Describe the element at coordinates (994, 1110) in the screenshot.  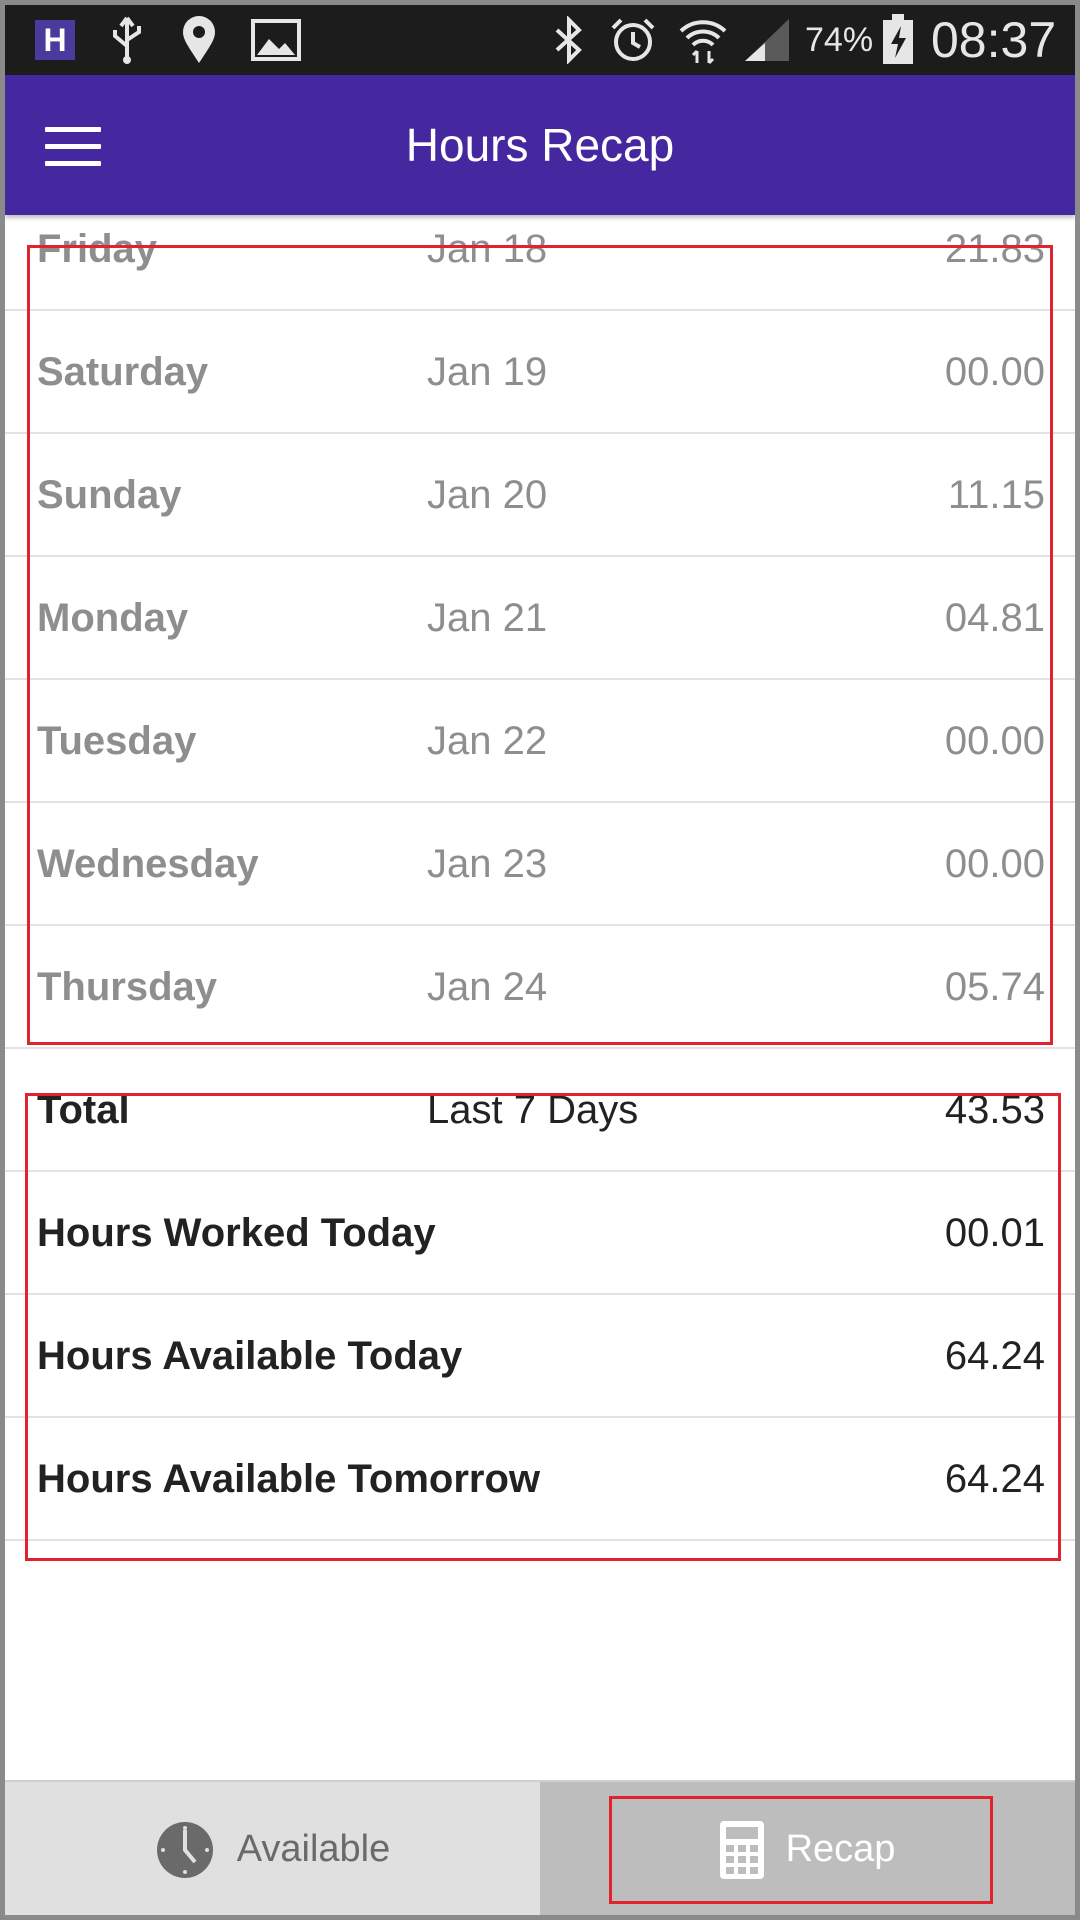
I see `summary-hours: 43.53` at that location.